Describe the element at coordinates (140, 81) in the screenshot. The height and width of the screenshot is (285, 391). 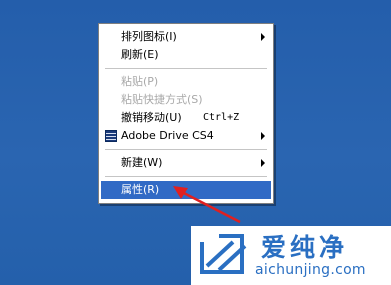
I see `menu-item-label: 粘贴(P)` at that location.